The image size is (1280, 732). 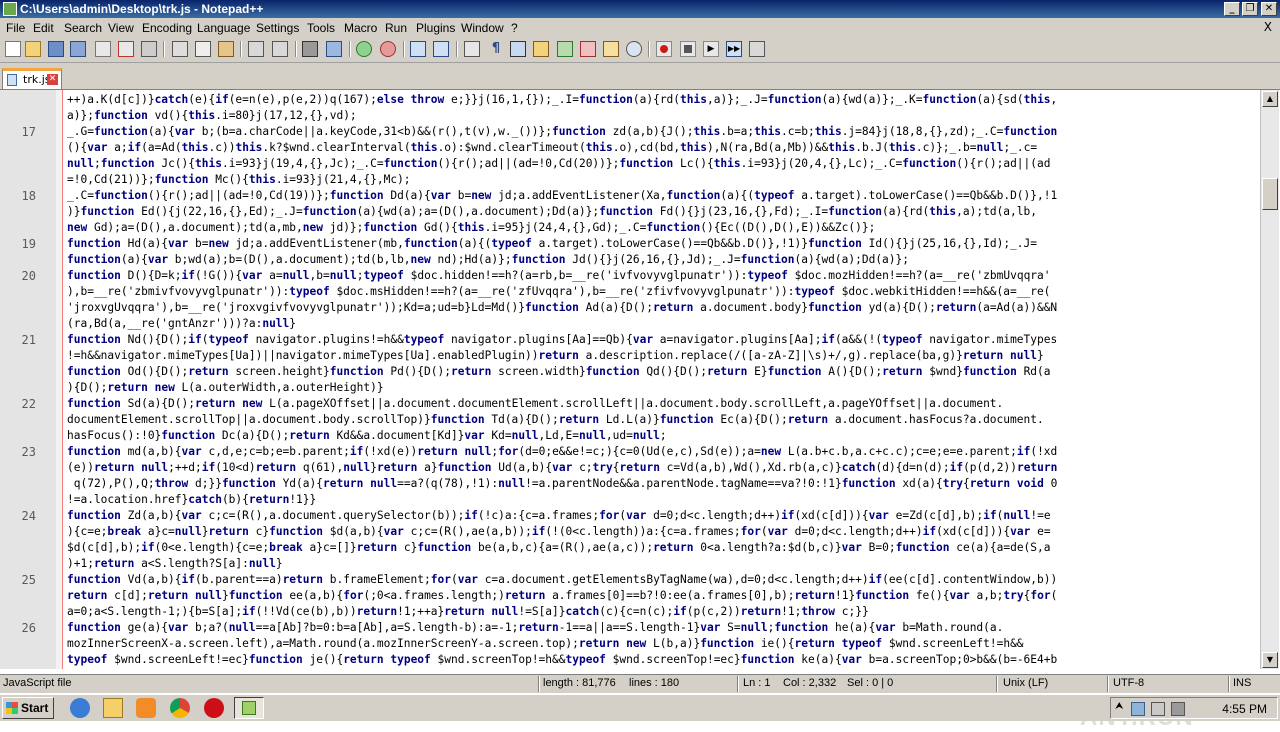 What do you see at coordinates (565, 49) in the screenshot?
I see `doc-map-icon` at bounding box center [565, 49].